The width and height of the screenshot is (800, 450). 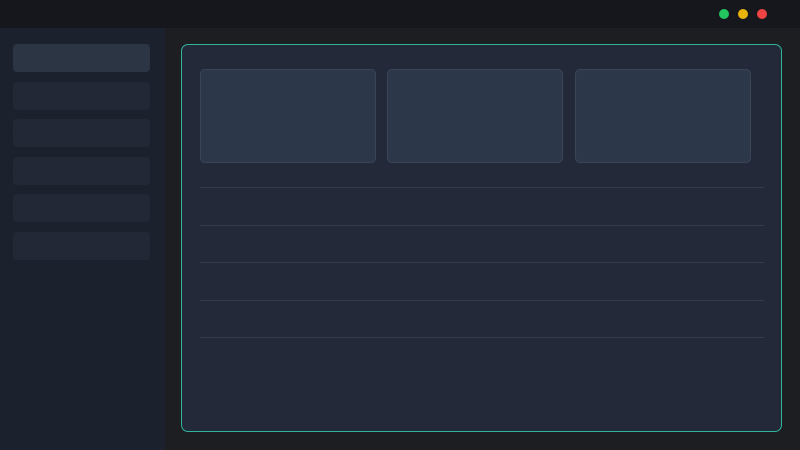 I want to click on title-bar, so click(x=400, y=14).